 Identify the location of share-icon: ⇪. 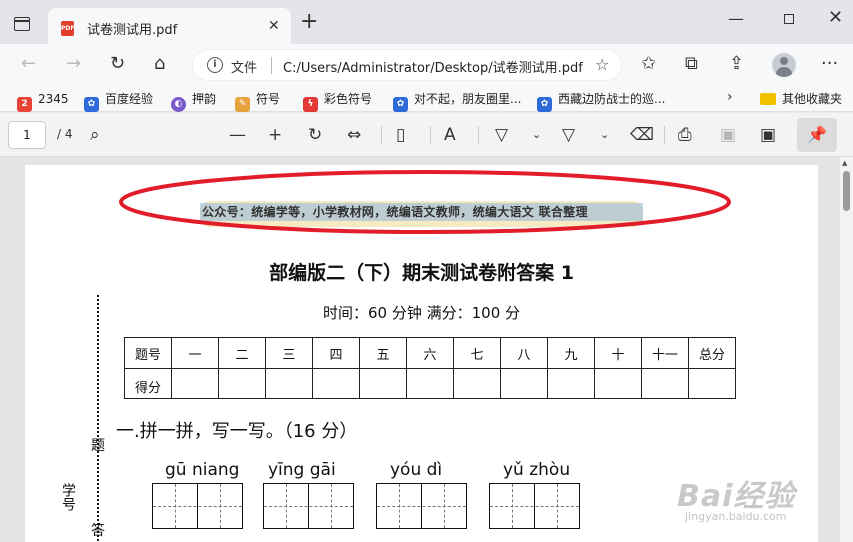
(736, 64).